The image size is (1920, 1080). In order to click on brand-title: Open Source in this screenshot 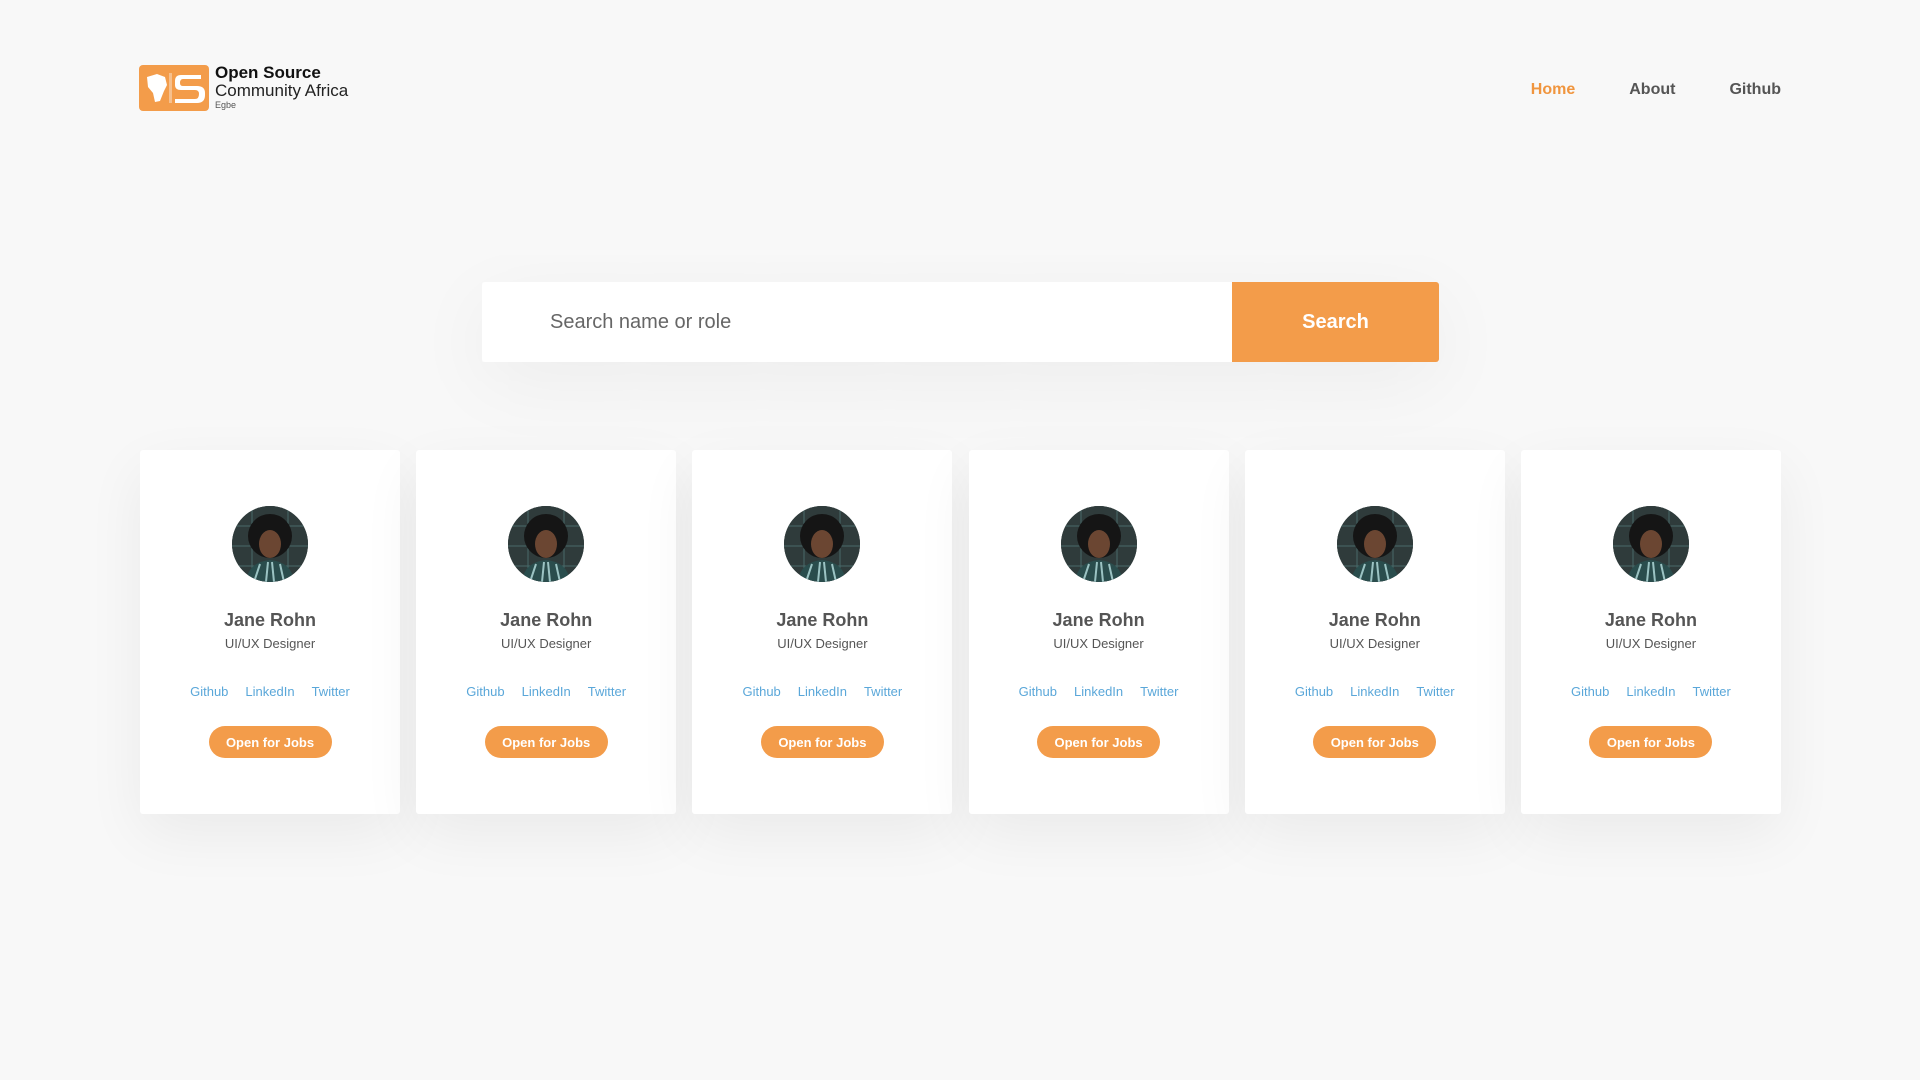, I will do `click(268, 72)`.